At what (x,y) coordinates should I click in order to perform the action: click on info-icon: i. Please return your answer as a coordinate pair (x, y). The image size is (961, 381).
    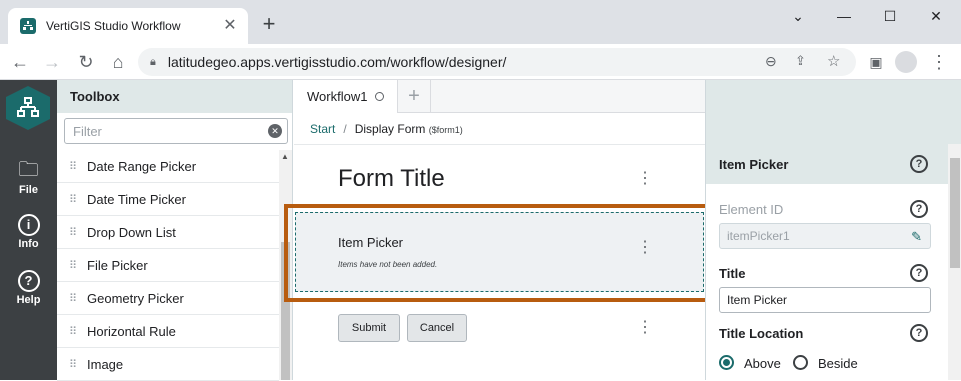
    Looking at the image, I should click on (28, 225).